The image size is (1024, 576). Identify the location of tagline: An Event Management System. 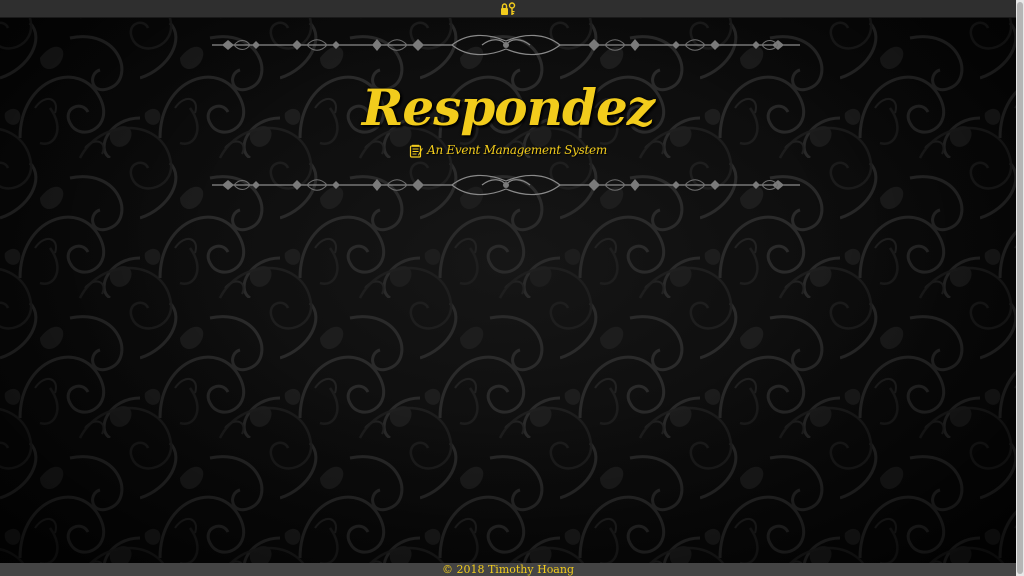
(517, 150).